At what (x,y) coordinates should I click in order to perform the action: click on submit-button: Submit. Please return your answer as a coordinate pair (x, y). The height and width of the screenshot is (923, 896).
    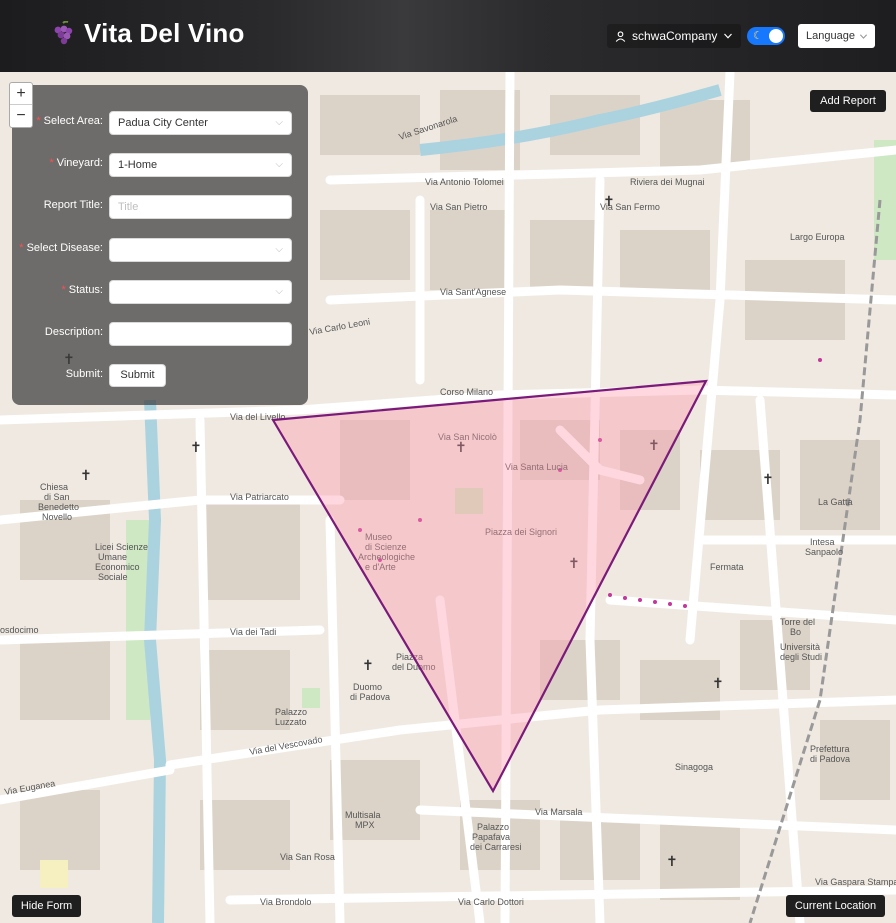
    Looking at the image, I should click on (137, 375).